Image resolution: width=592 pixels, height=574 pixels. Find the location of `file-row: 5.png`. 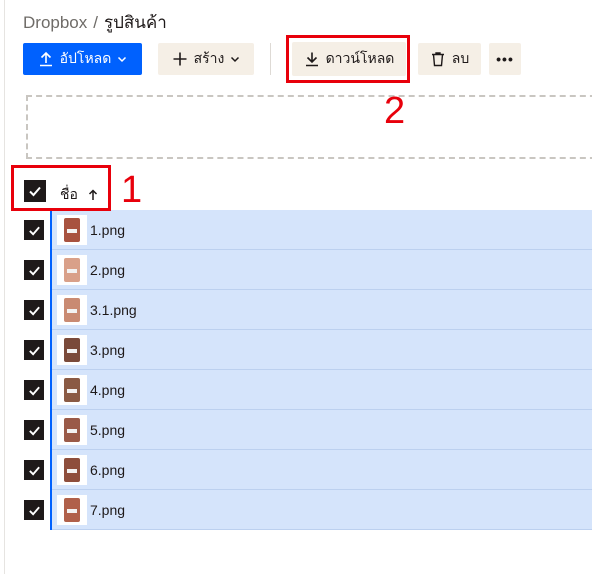

file-row: 5.png is located at coordinates (296, 430).